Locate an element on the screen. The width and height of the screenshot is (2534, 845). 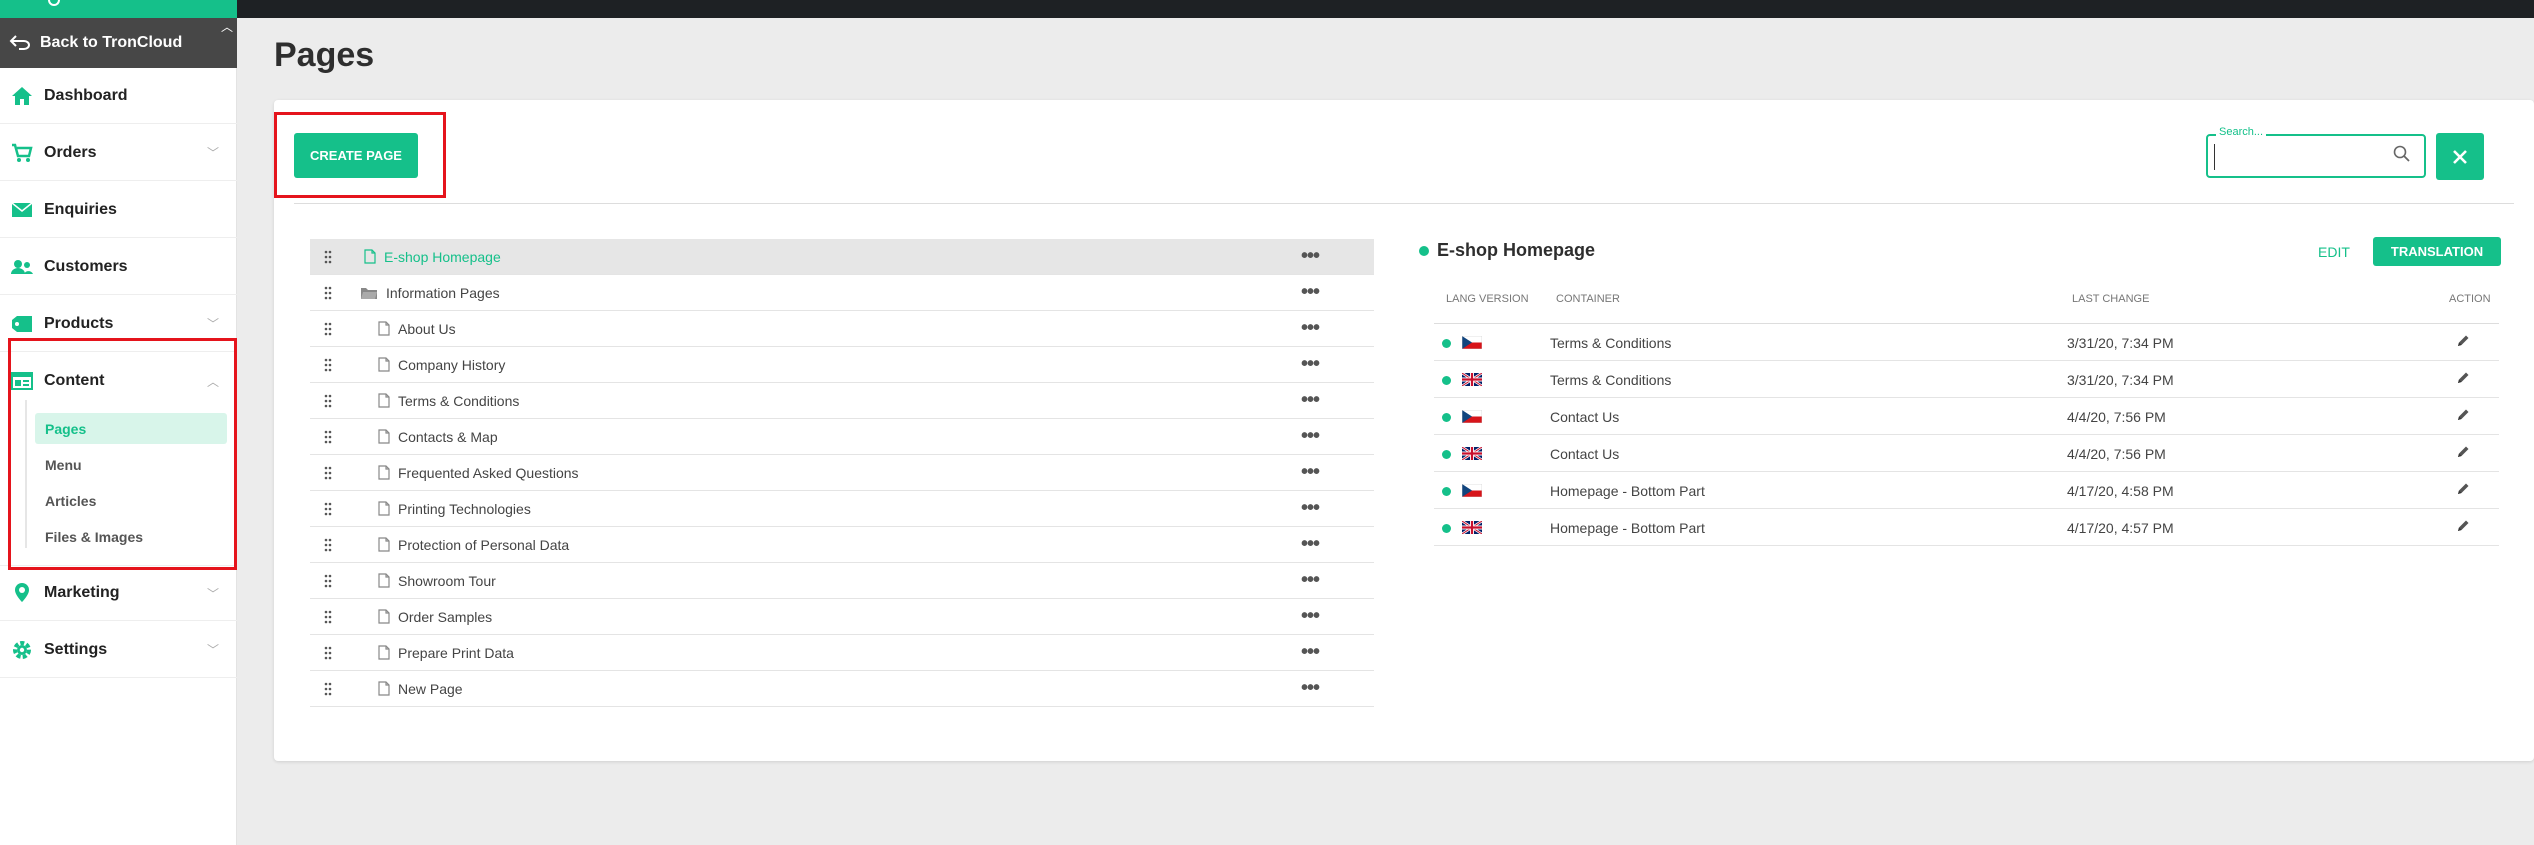
tree-item-name: Prepare Print Data is located at coordinates (456, 652).